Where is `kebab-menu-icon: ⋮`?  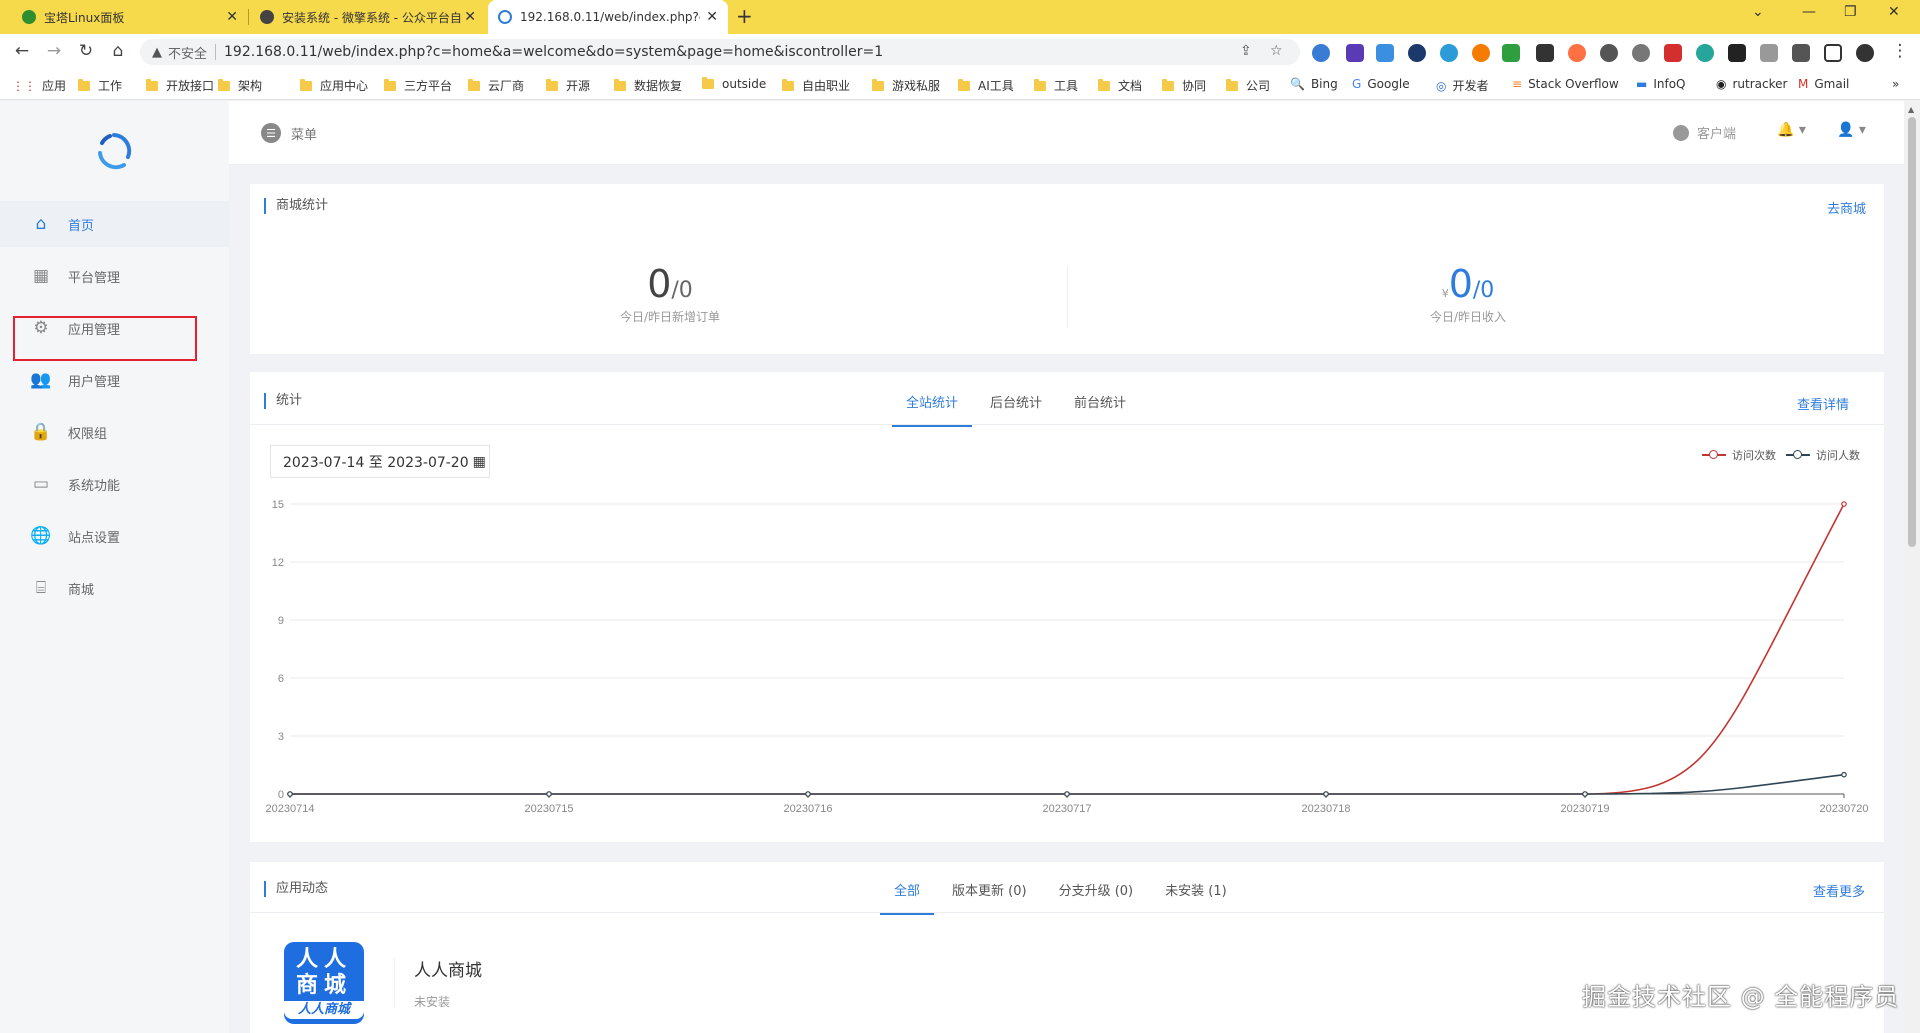
kebab-menu-icon: ⋮ is located at coordinates (1900, 51).